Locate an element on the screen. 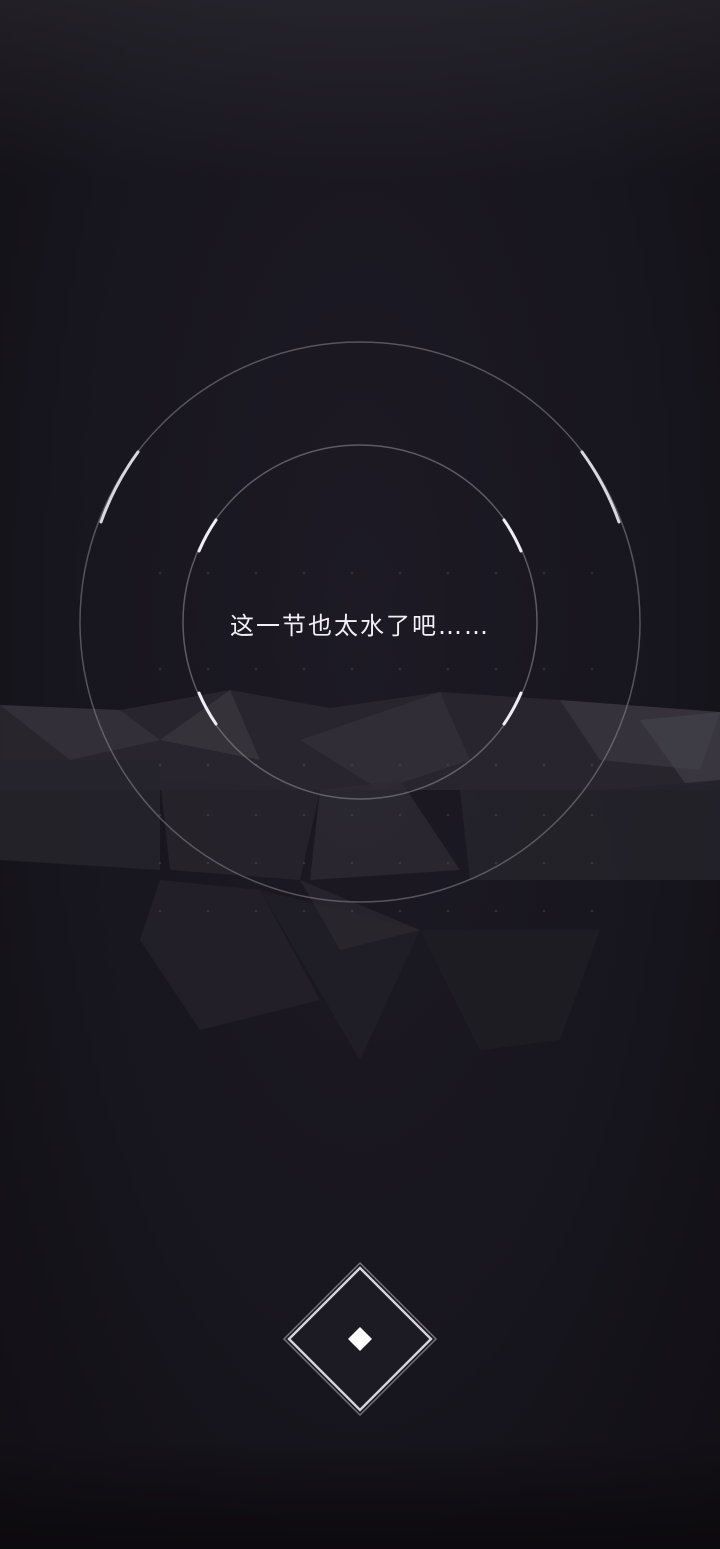 This screenshot has width=720, height=1549. continue-button is located at coordinates (360, 1339).